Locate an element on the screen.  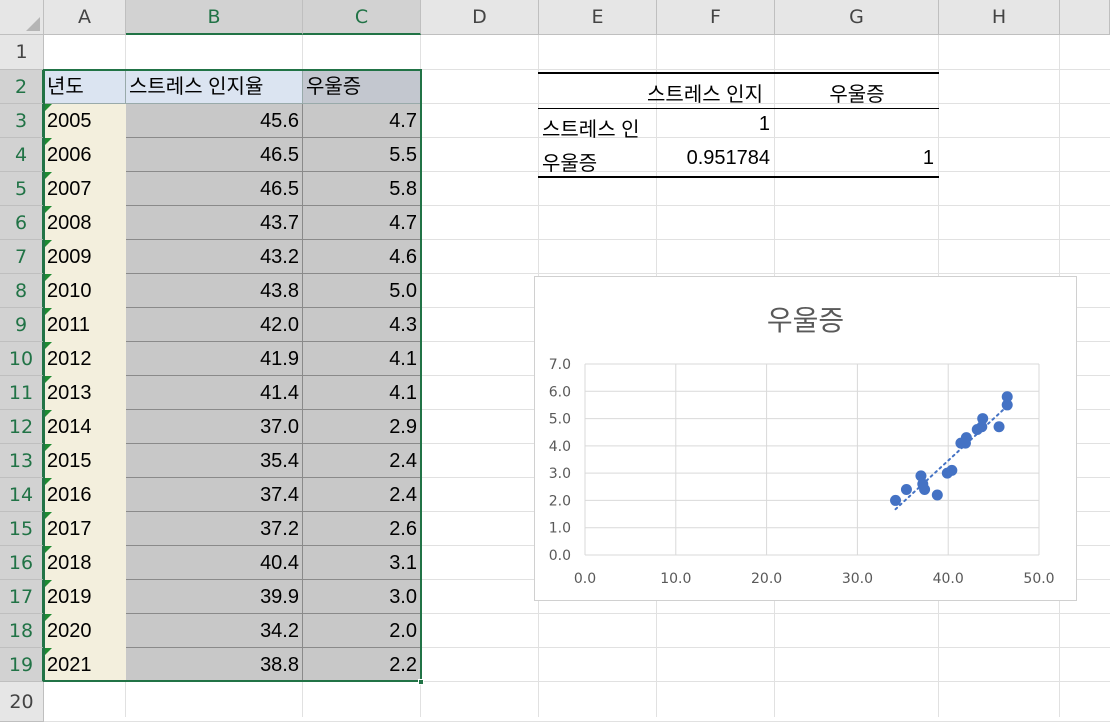
row-header-13: 13 is located at coordinates (22, 461).